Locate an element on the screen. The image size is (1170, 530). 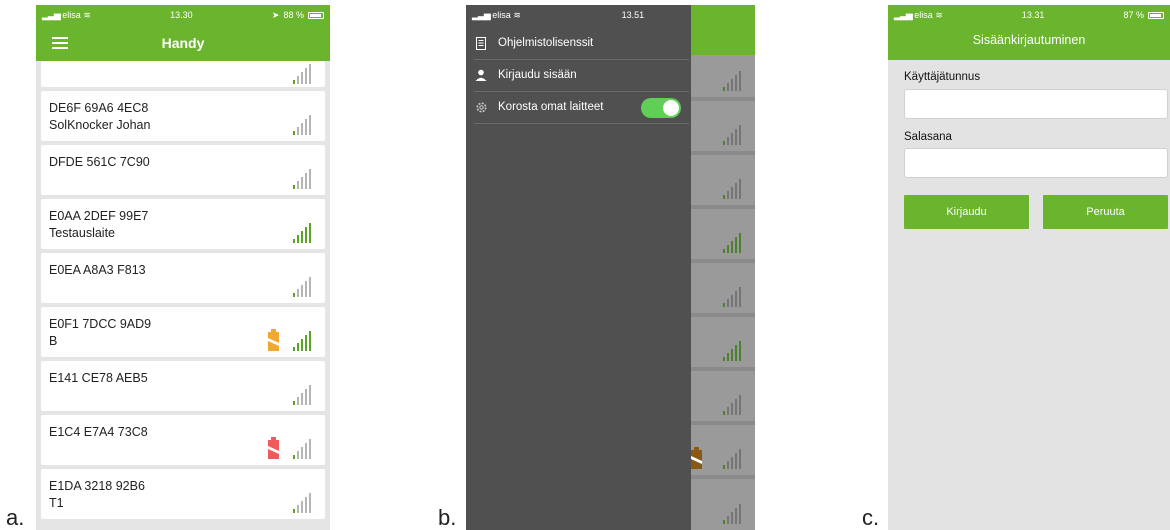
location-icon: ➤ is located at coordinates (275, 14).